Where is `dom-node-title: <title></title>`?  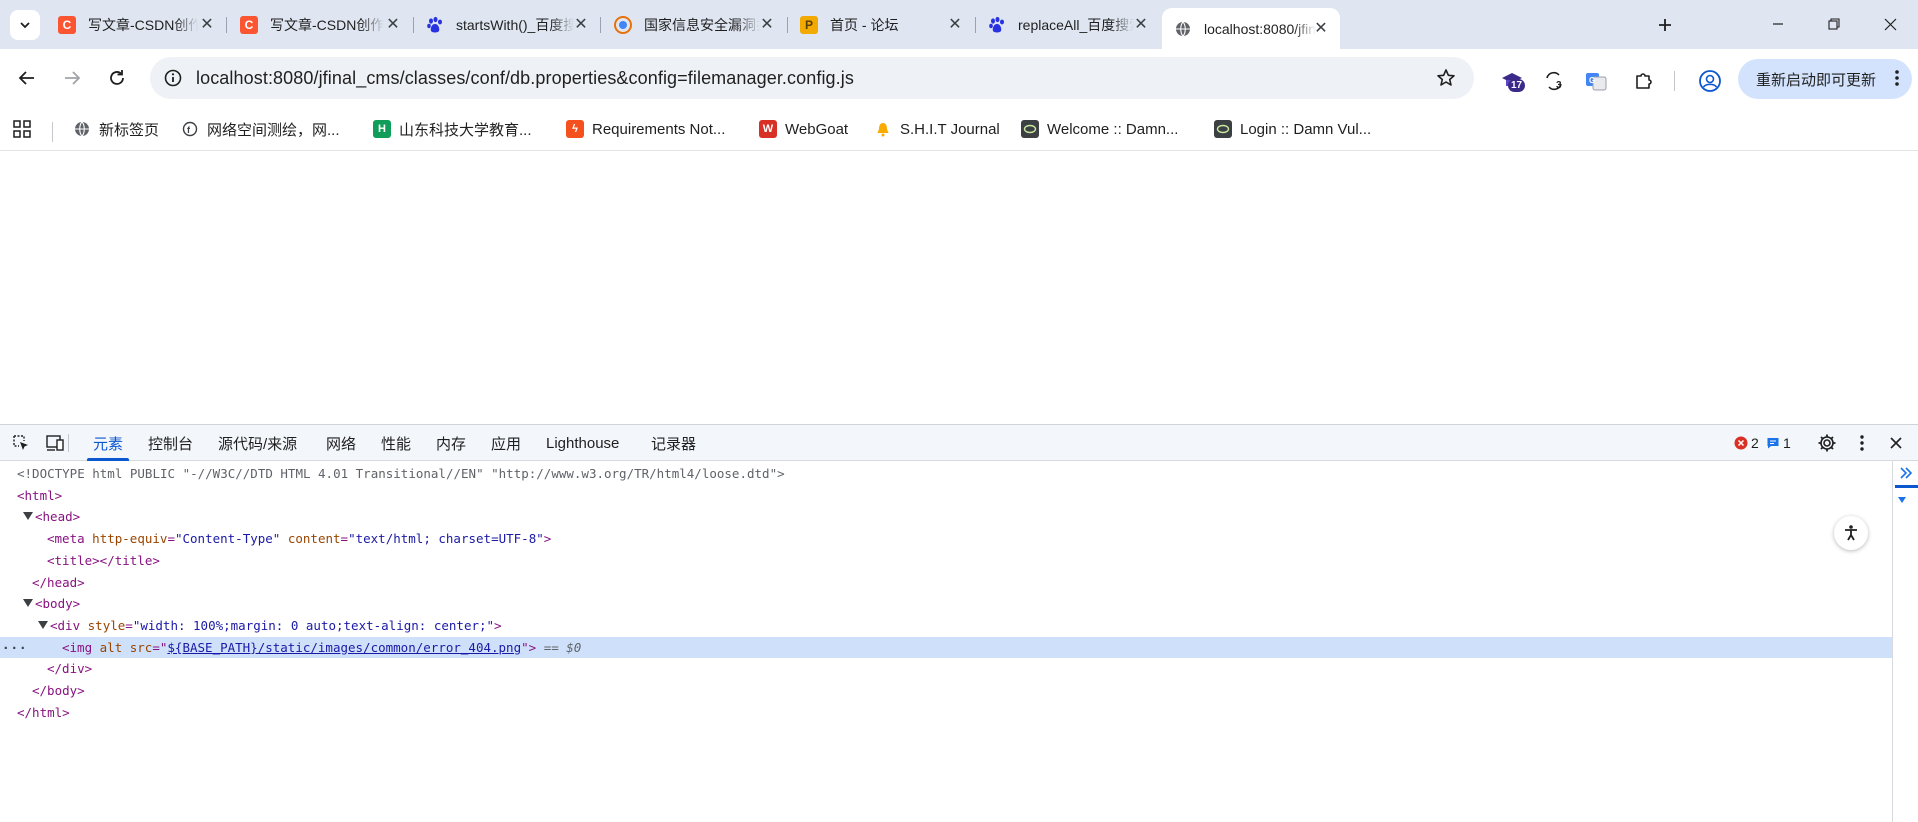 dom-node-title: <title></title> is located at coordinates (946, 561).